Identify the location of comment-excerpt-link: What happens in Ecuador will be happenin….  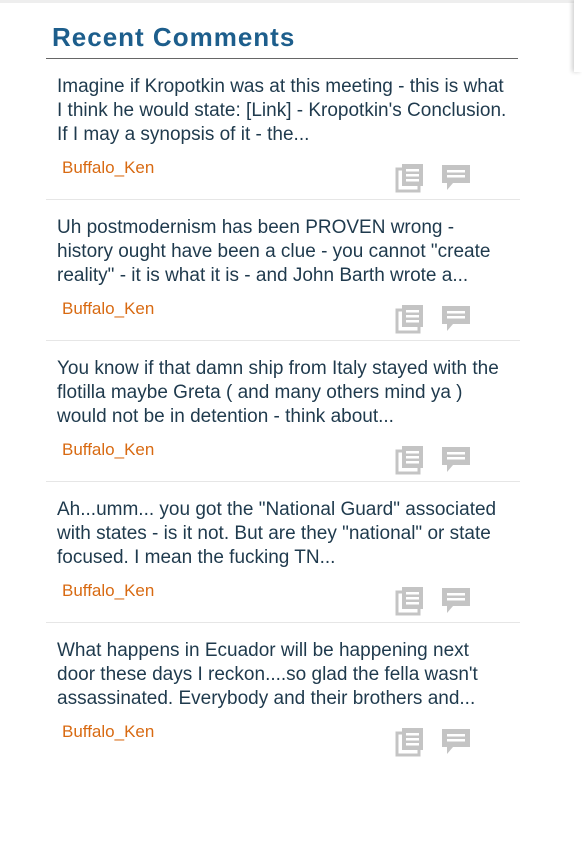
(284, 675).